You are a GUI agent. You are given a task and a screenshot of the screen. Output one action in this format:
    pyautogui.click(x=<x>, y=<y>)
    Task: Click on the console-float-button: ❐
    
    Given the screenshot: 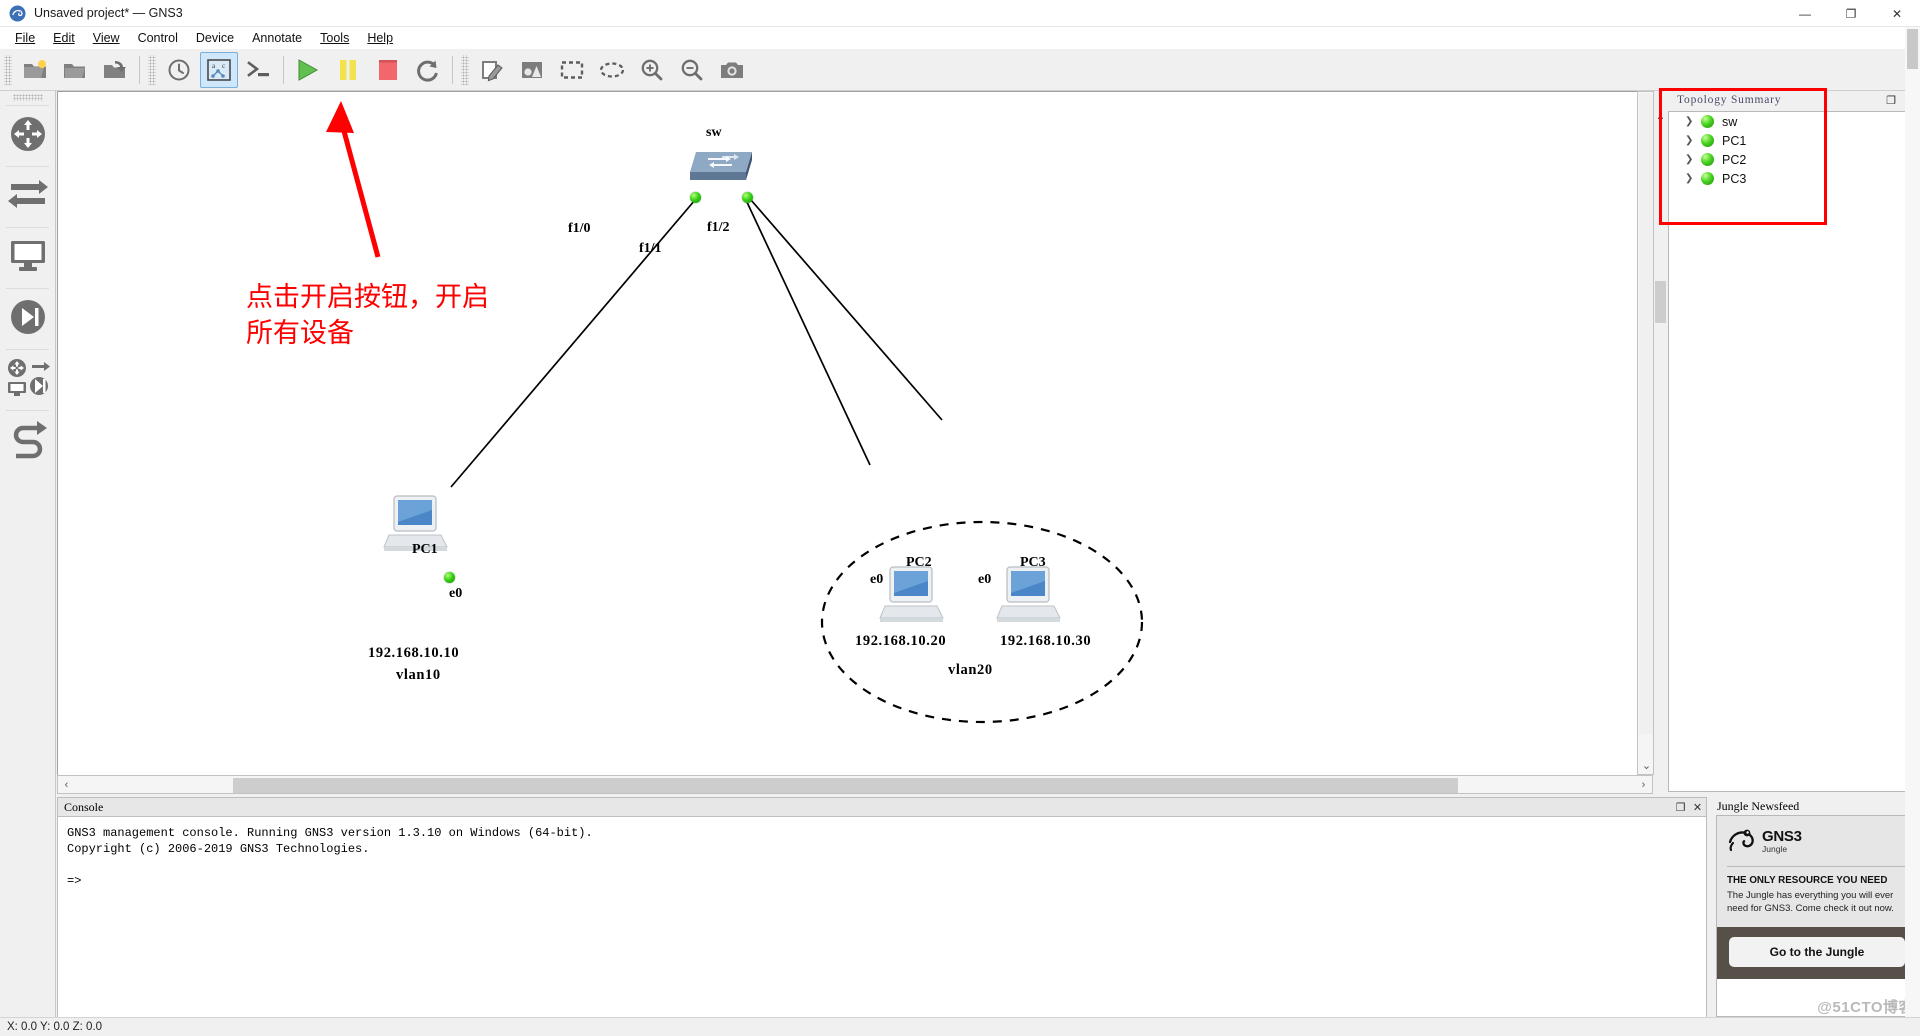 What is the action you would take?
    pyautogui.click(x=1680, y=807)
    